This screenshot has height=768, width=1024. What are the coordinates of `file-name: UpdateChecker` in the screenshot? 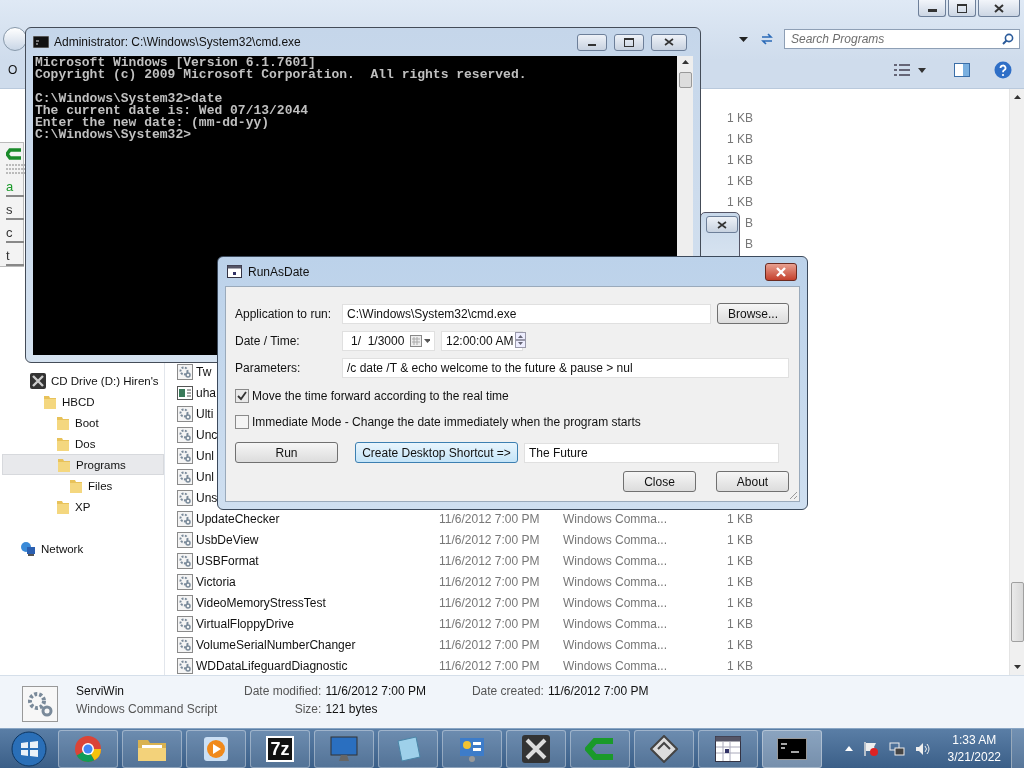 It's located at (316, 518).